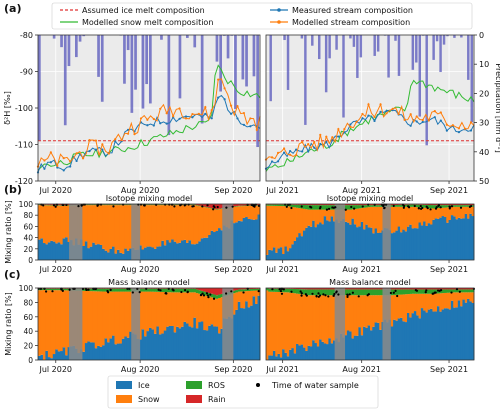  I want to click on x-tick-label: Sep 2021, so click(449, 269).